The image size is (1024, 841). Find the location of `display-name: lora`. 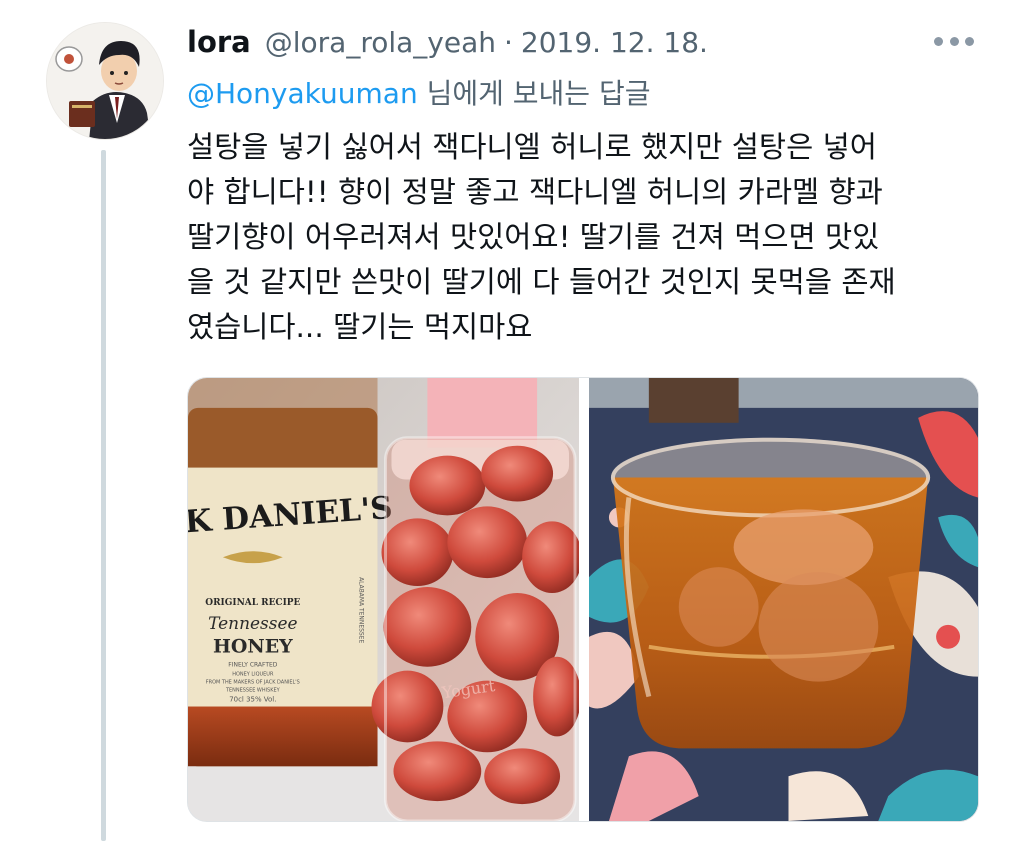

display-name: lora is located at coordinates (219, 42).